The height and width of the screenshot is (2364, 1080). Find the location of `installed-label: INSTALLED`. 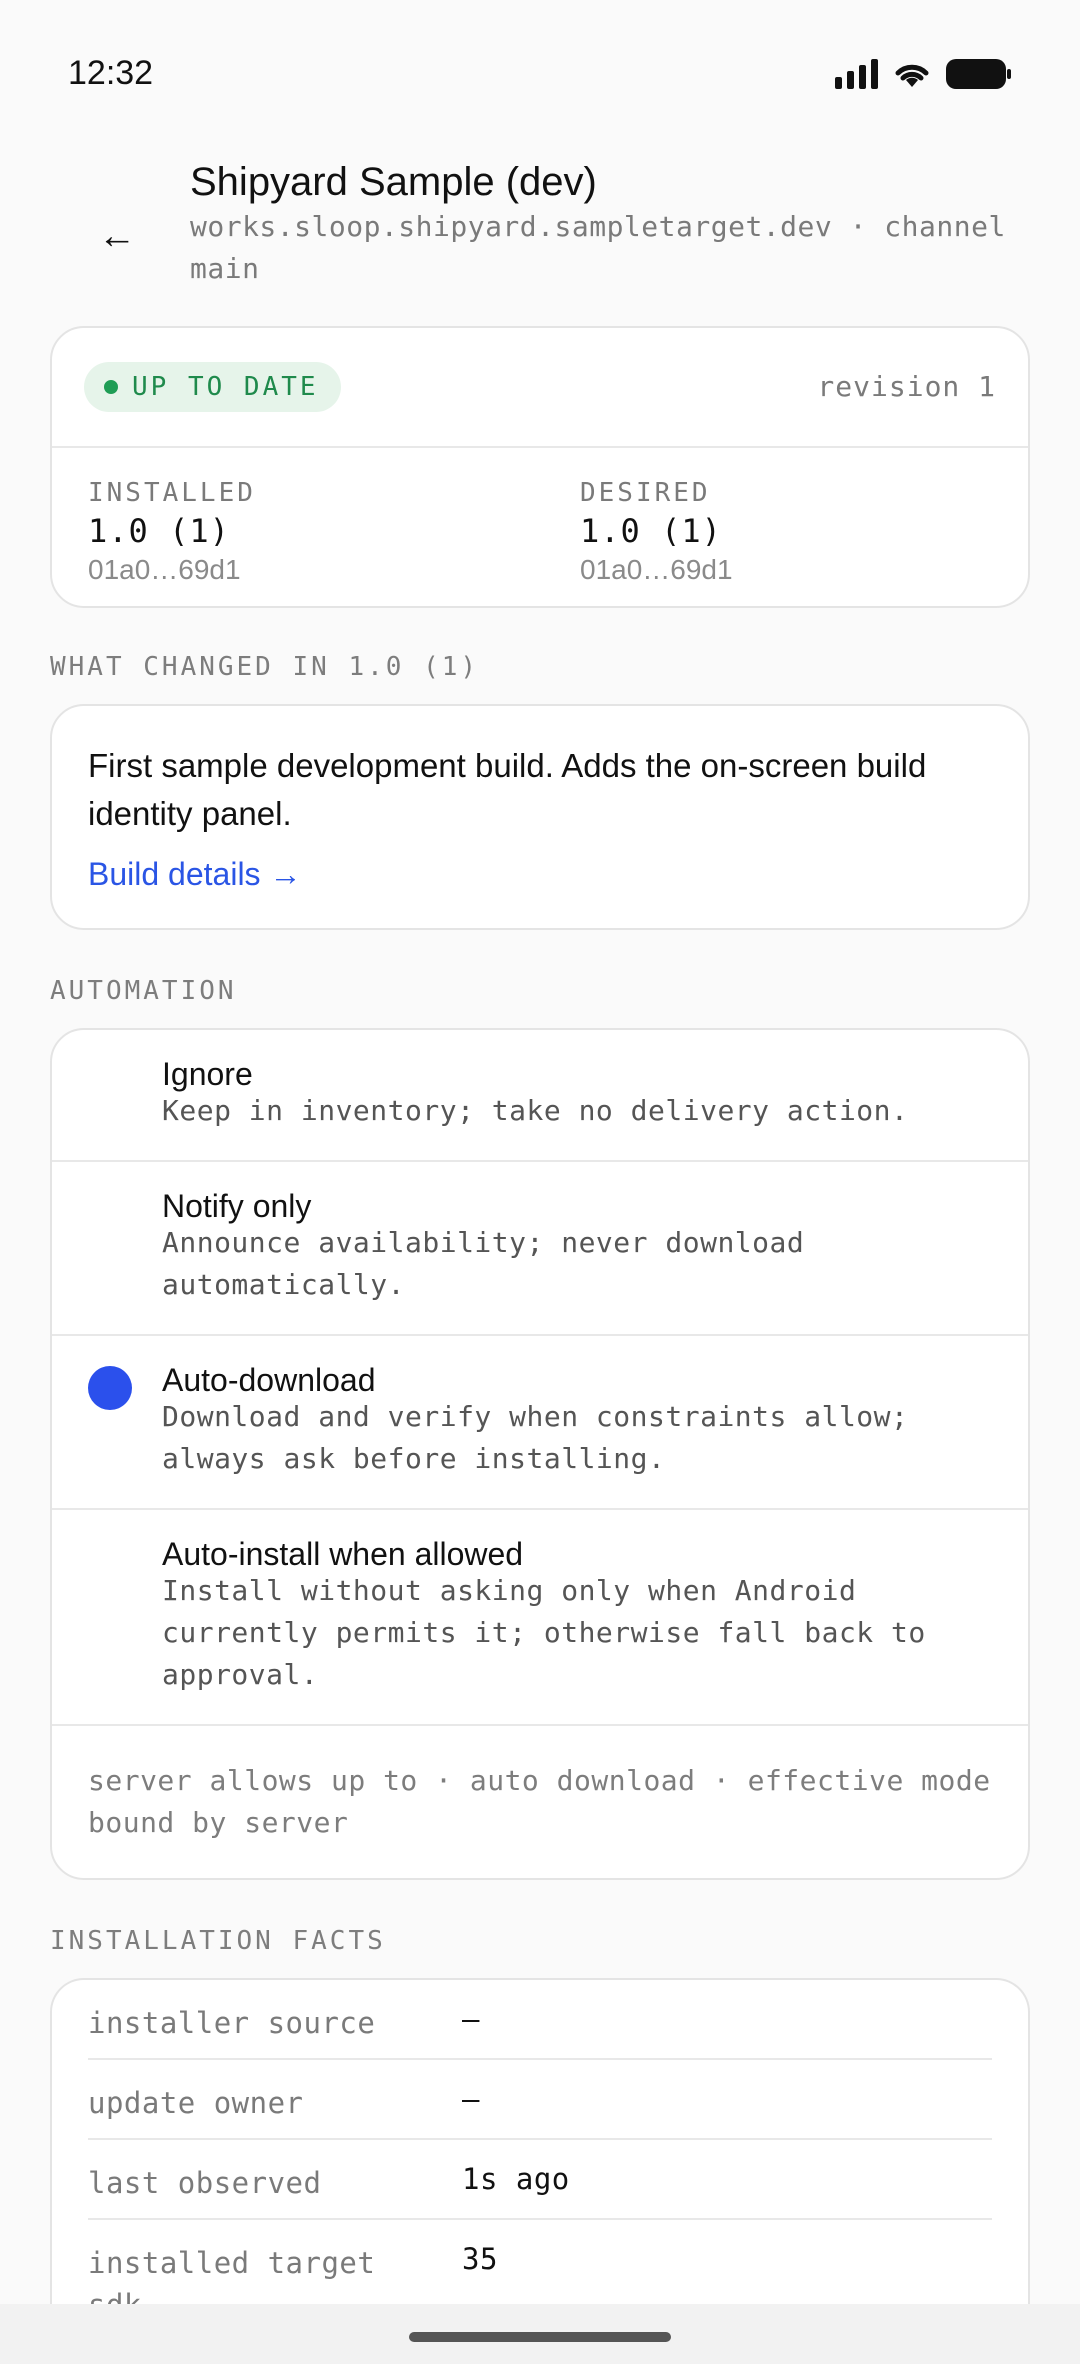

installed-label: INSTALLED is located at coordinates (172, 493).